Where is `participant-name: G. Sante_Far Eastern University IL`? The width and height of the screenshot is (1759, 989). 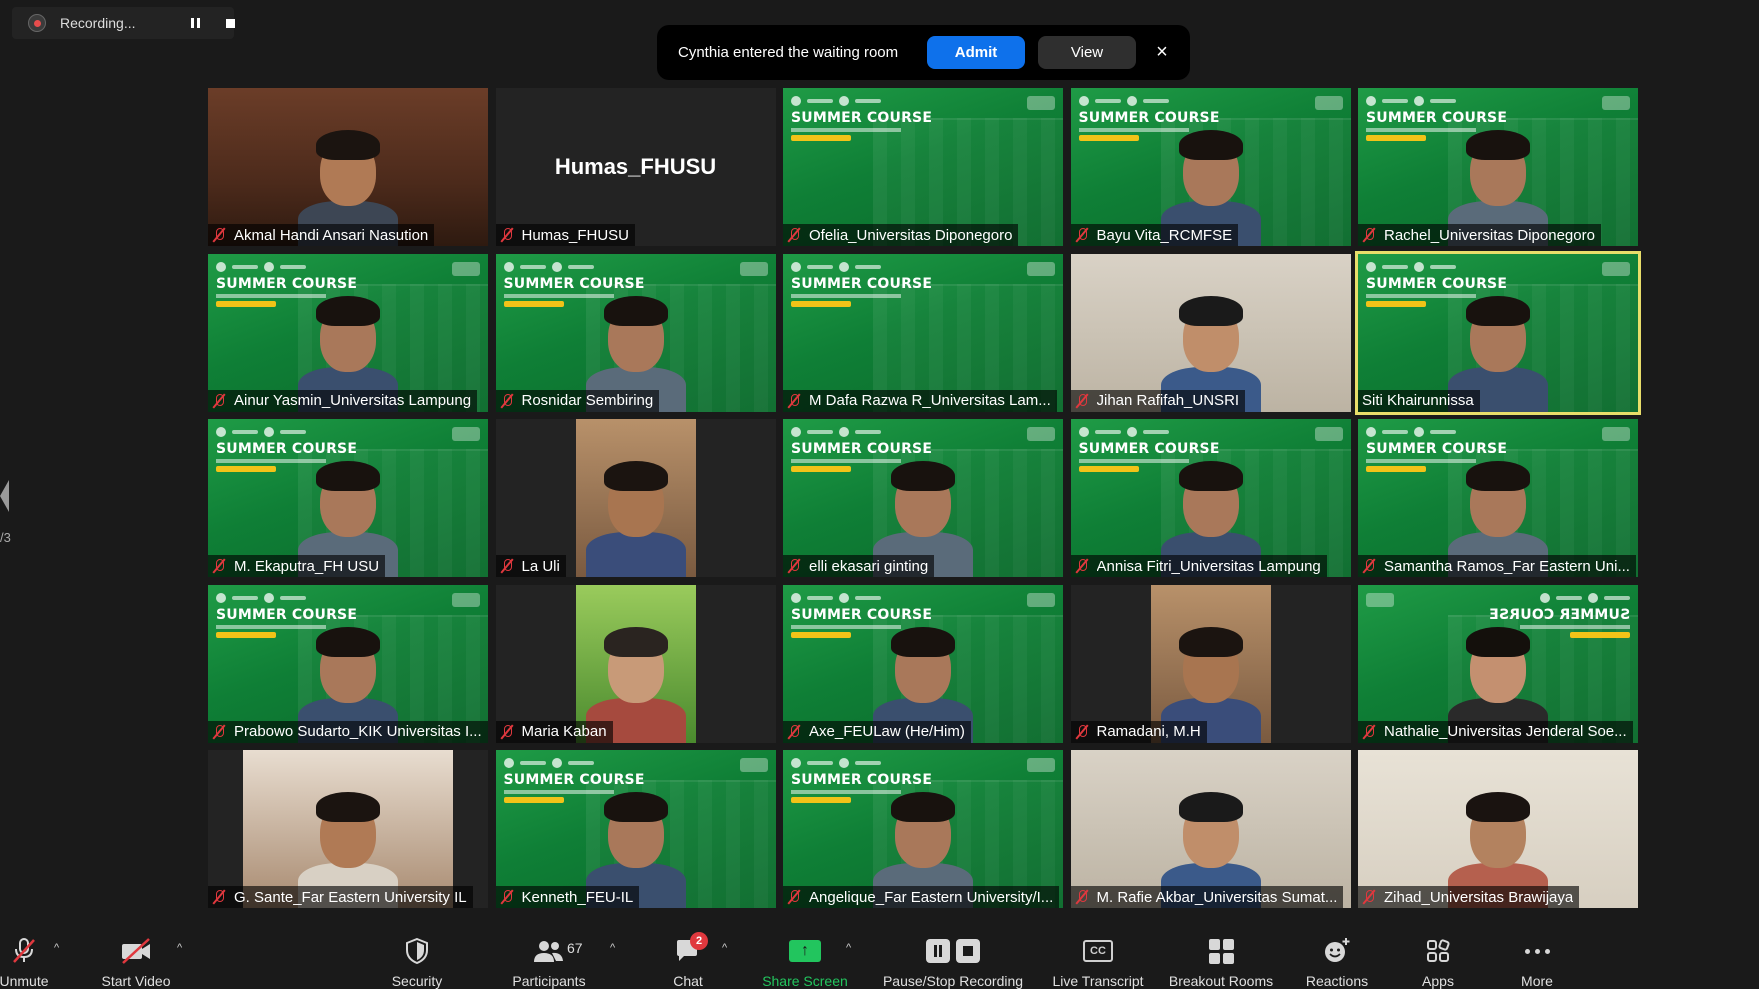
participant-name: G. Sante_Far Eastern University IL is located at coordinates (350, 897).